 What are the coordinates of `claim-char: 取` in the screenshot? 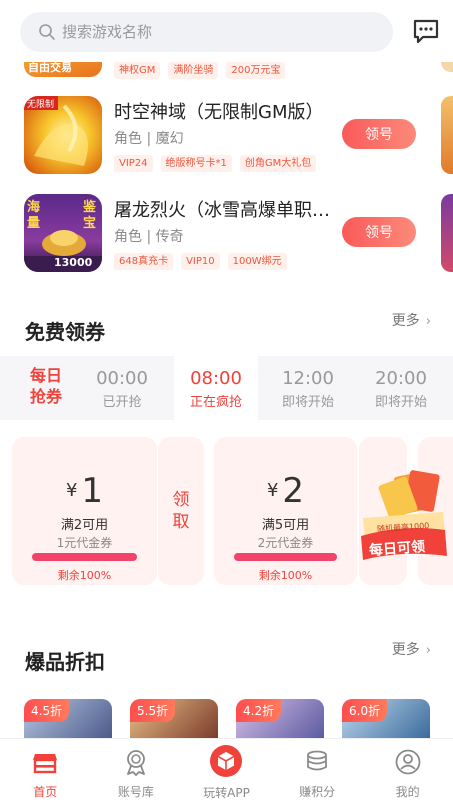 It's located at (181, 522).